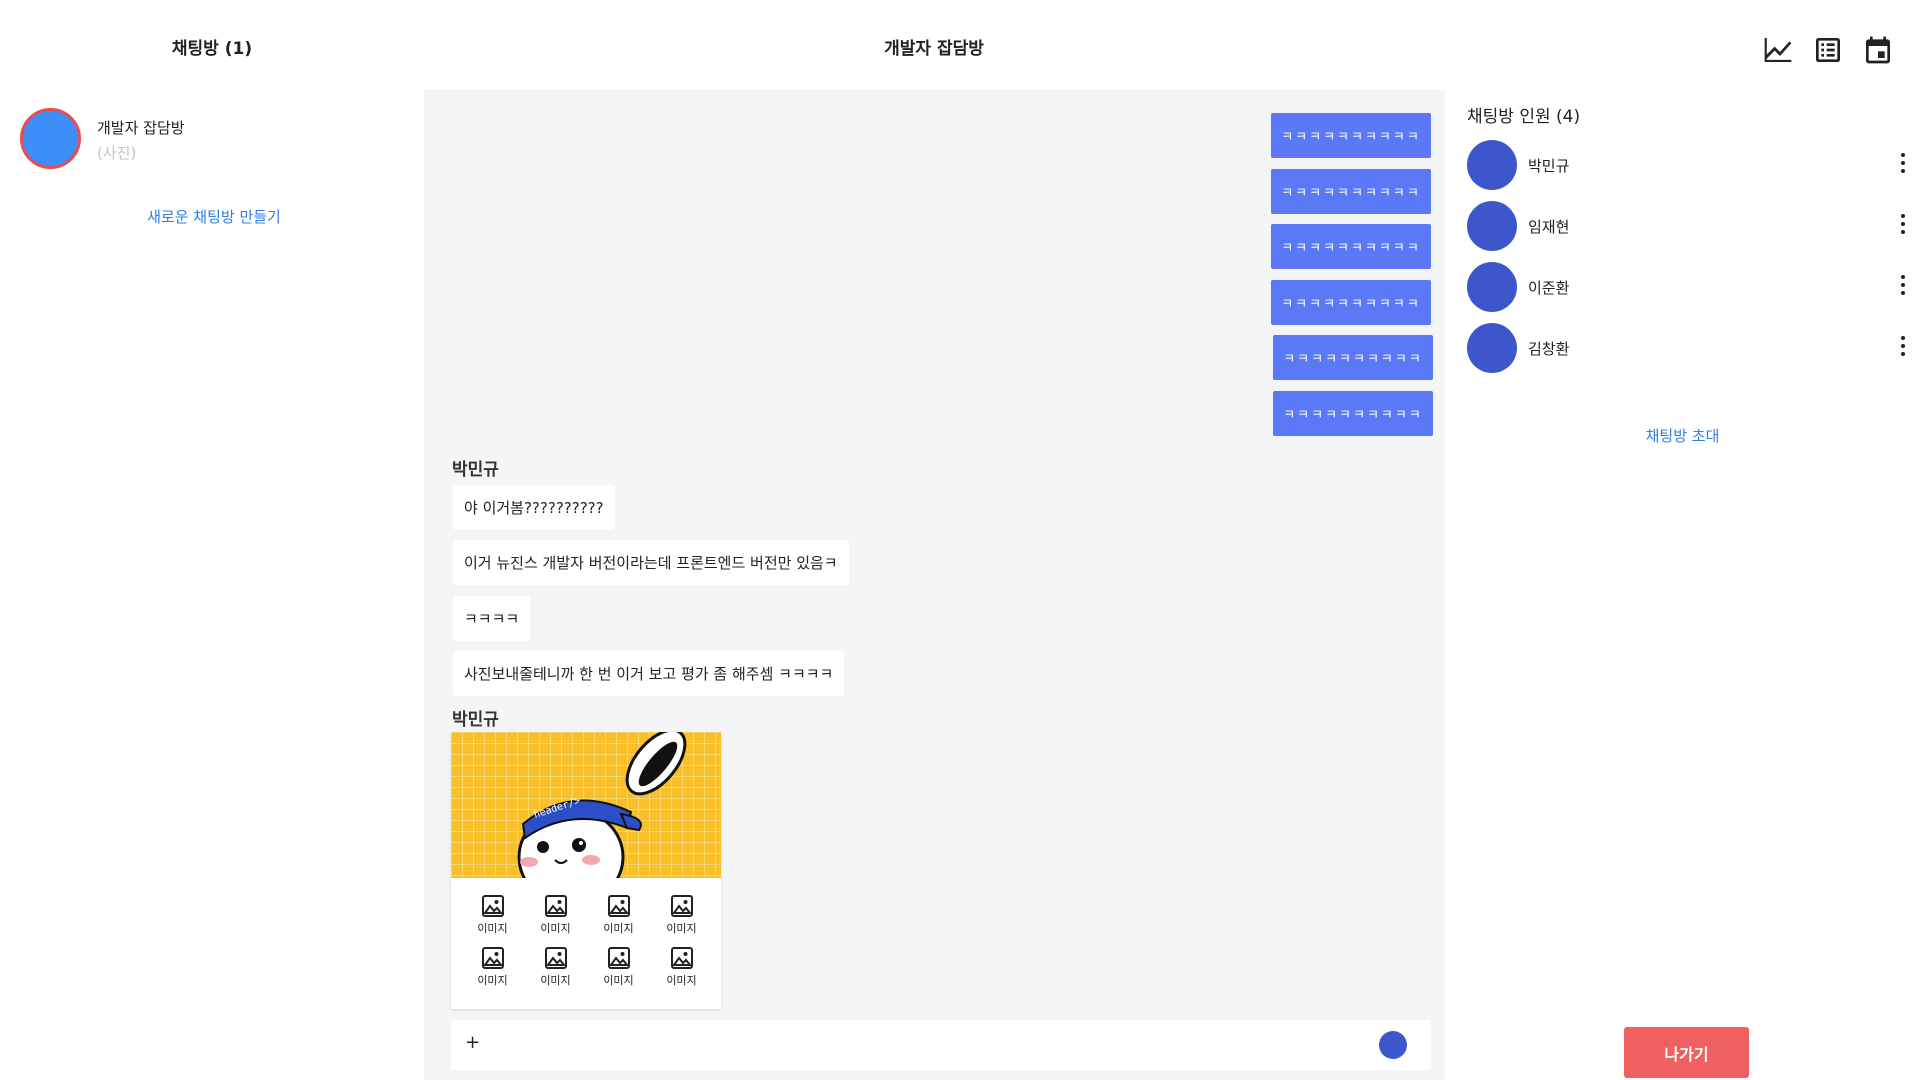 Image resolution: width=1920 pixels, height=1080 pixels. I want to click on attach-button: +, so click(472, 1042).